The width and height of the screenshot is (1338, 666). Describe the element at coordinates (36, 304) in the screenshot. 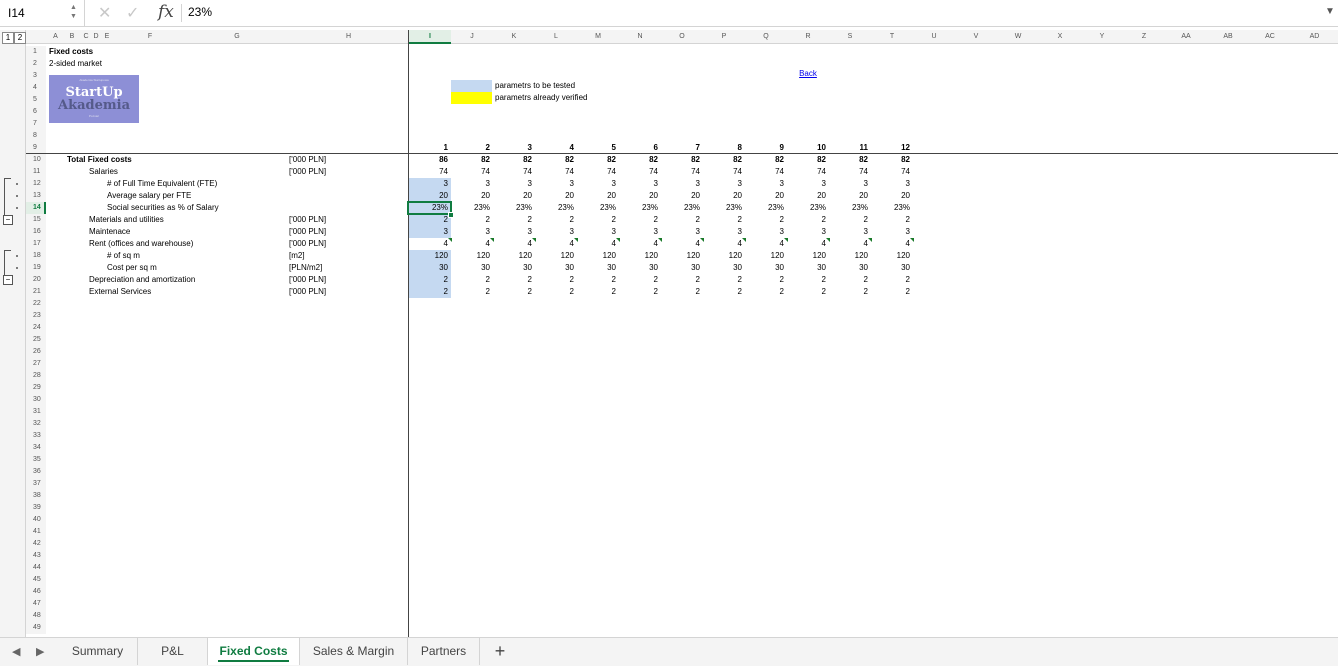

I see `row-header: 22` at that location.